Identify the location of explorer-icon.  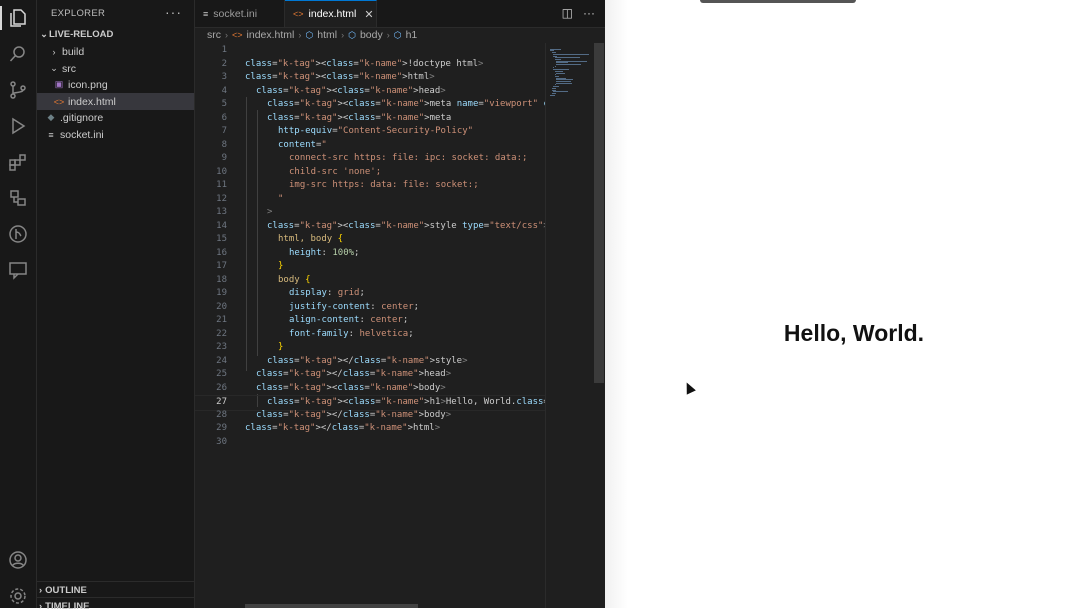
(18, 18).